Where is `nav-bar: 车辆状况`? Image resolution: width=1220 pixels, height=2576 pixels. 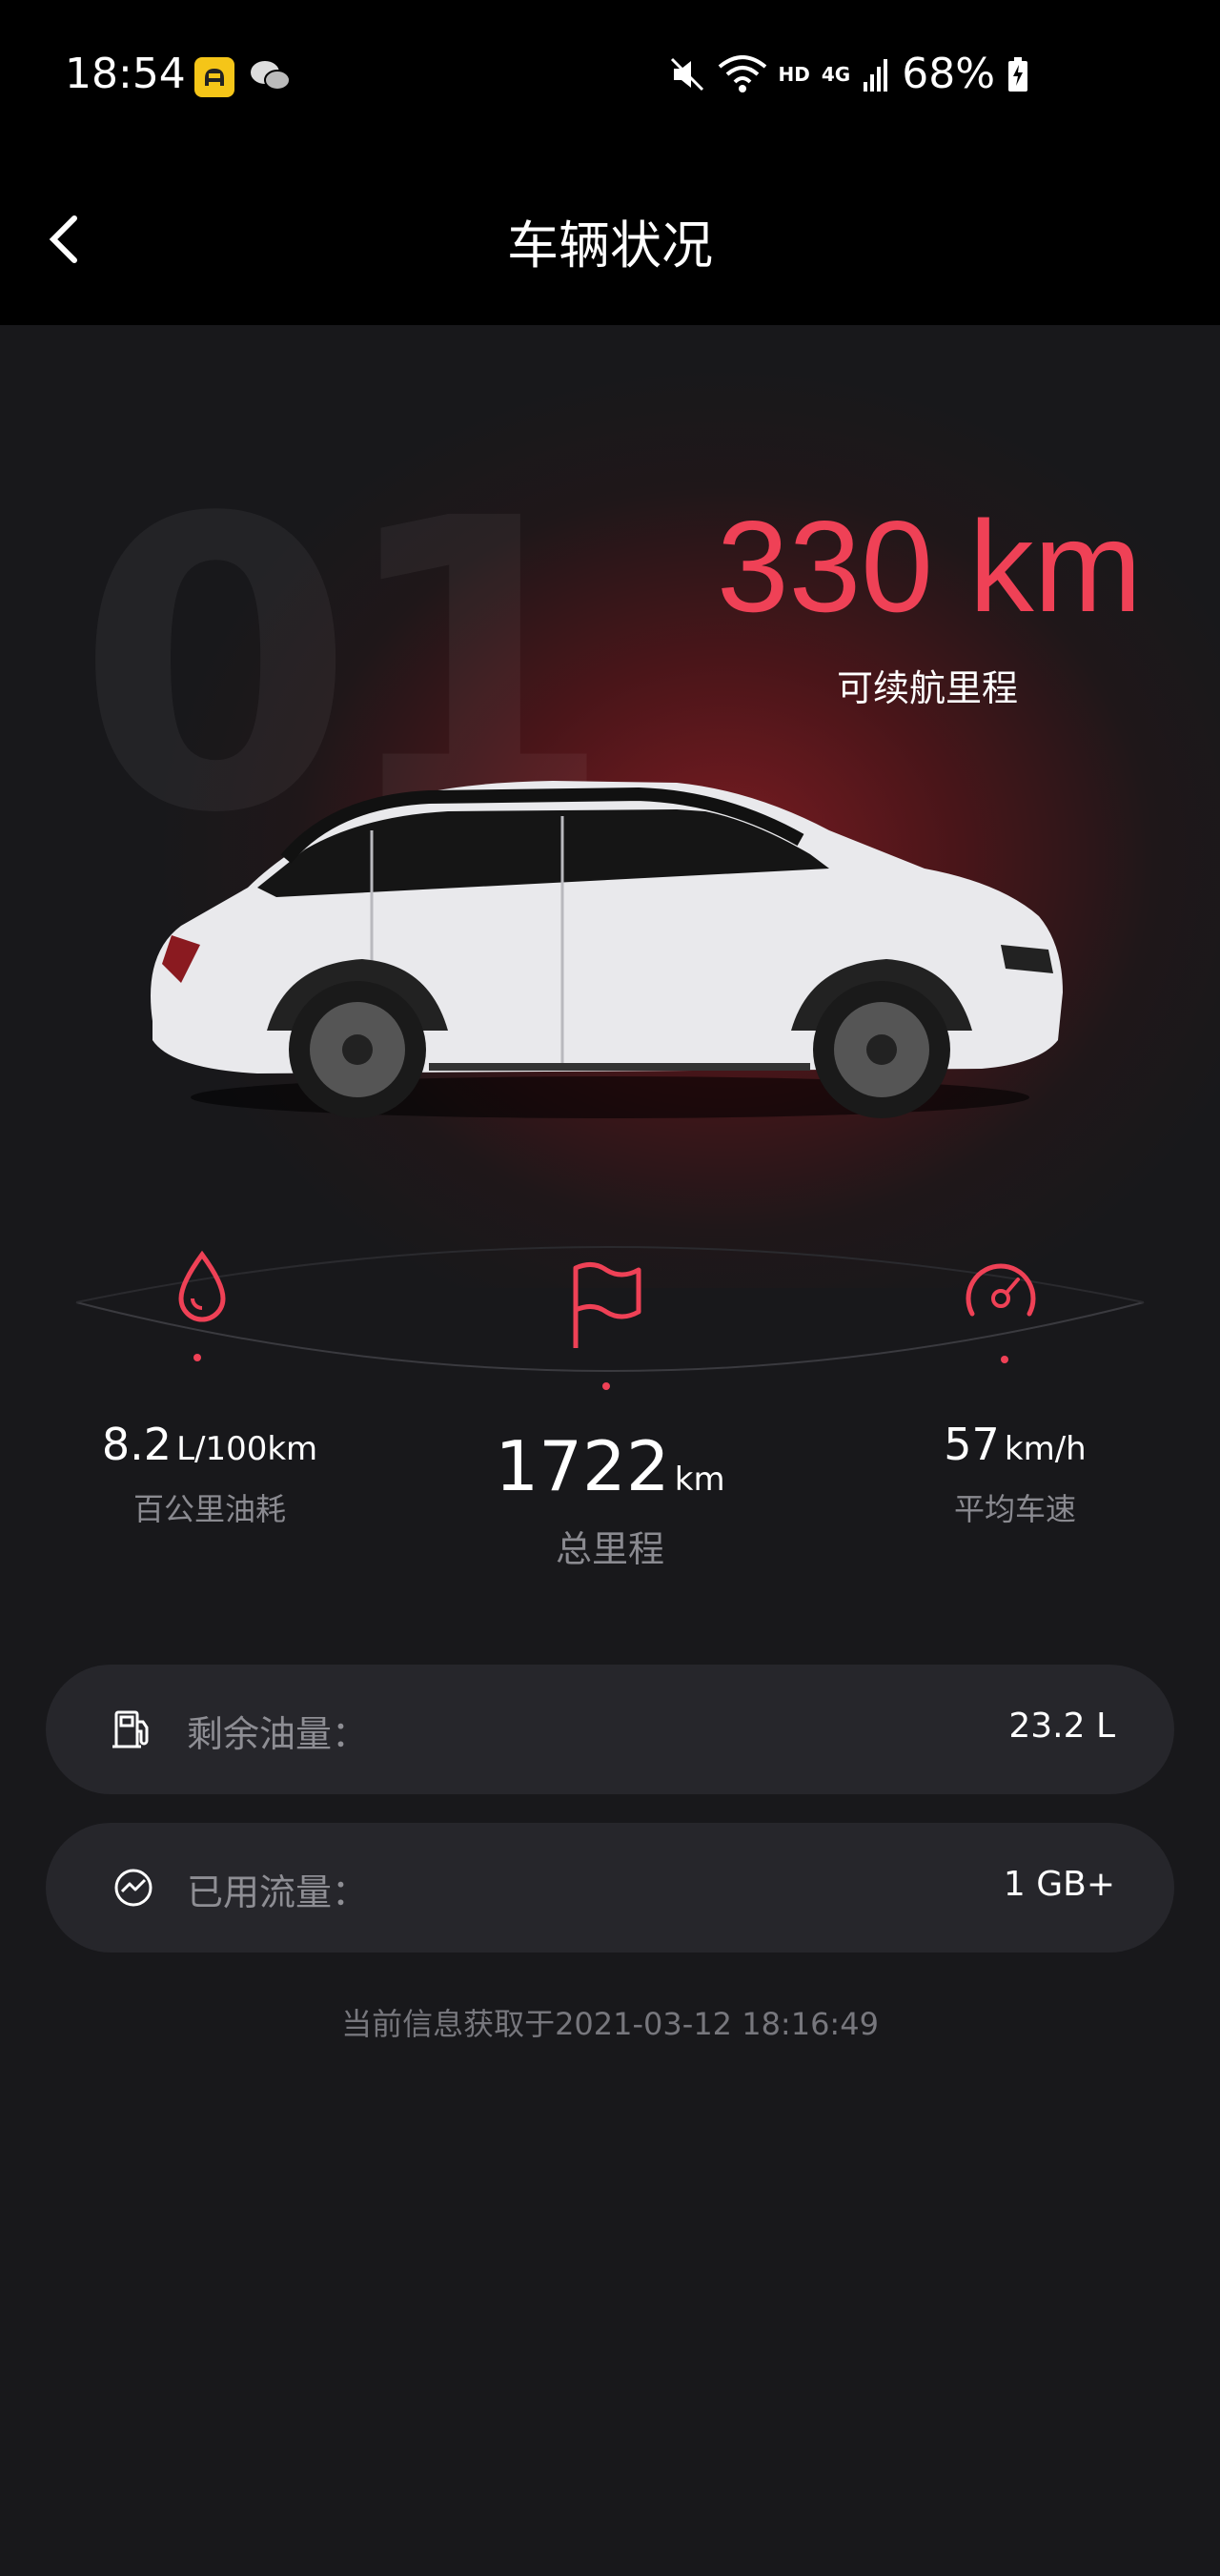 nav-bar: 车辆状况 is located at coordinates (610, 241).